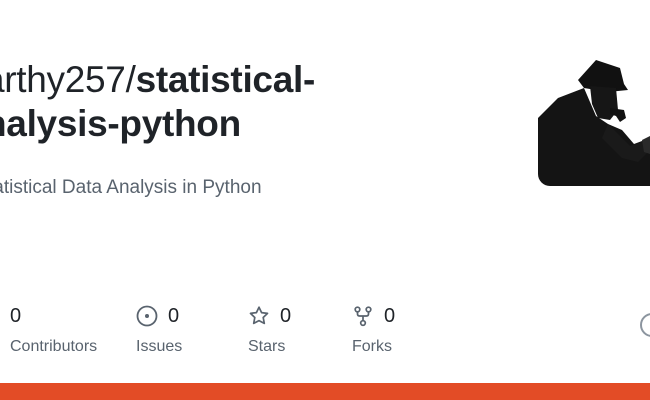 The image size is (650, 400). I want to click on star-icon, so click(259, 316).